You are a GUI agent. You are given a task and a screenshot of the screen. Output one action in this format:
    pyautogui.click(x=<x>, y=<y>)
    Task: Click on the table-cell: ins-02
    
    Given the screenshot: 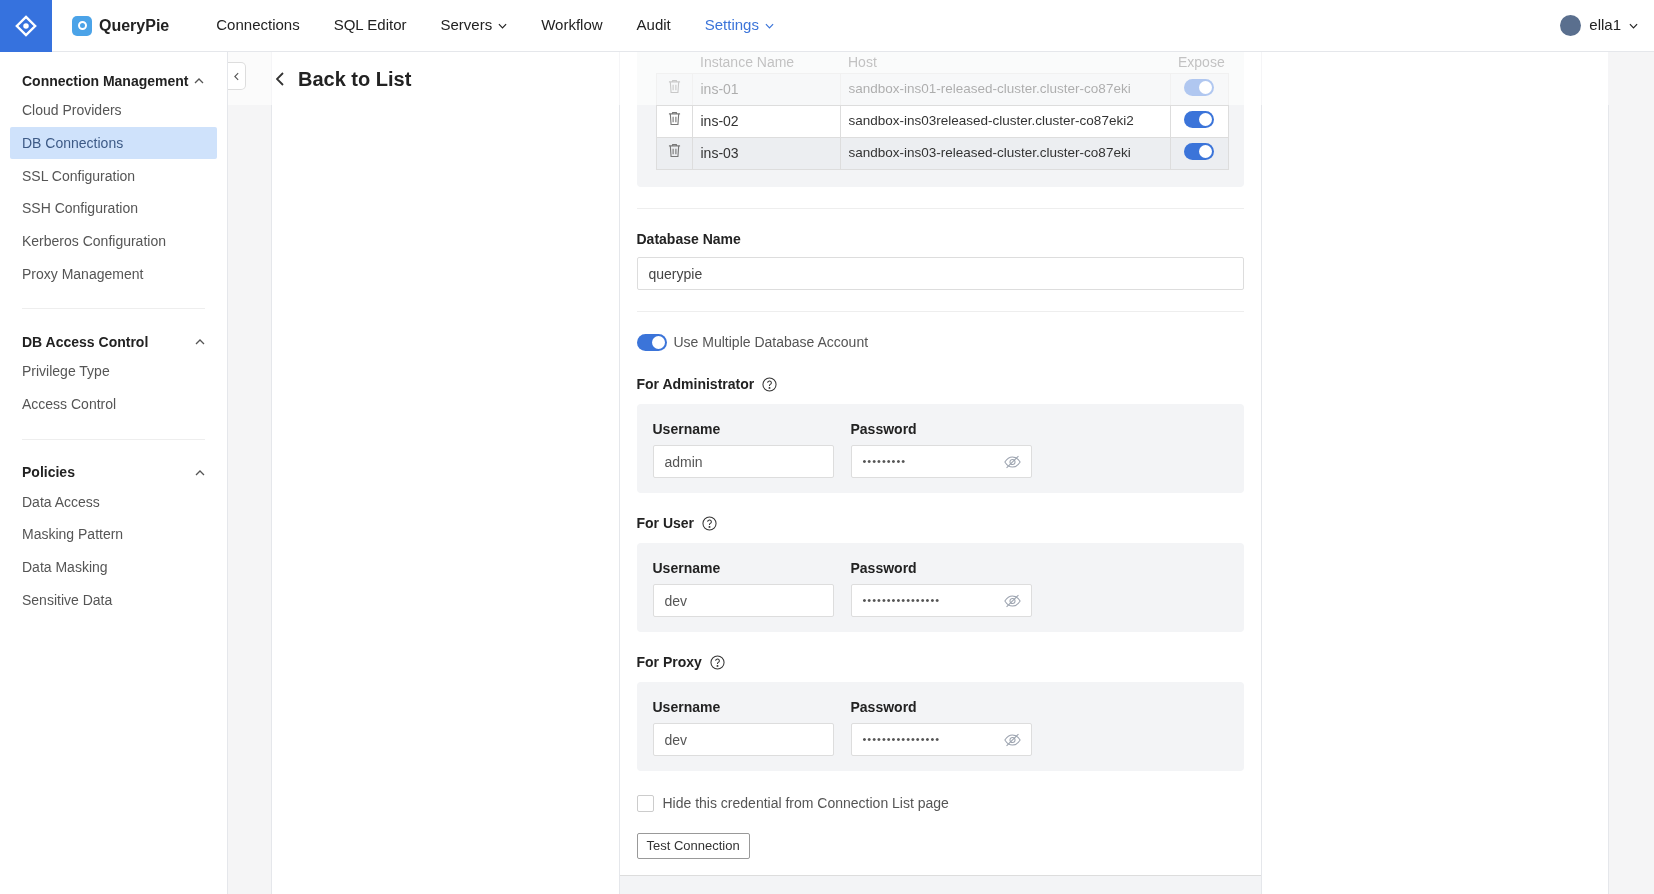 What is the action you would take?
    pyautogui.click(x=766, y=121)
    